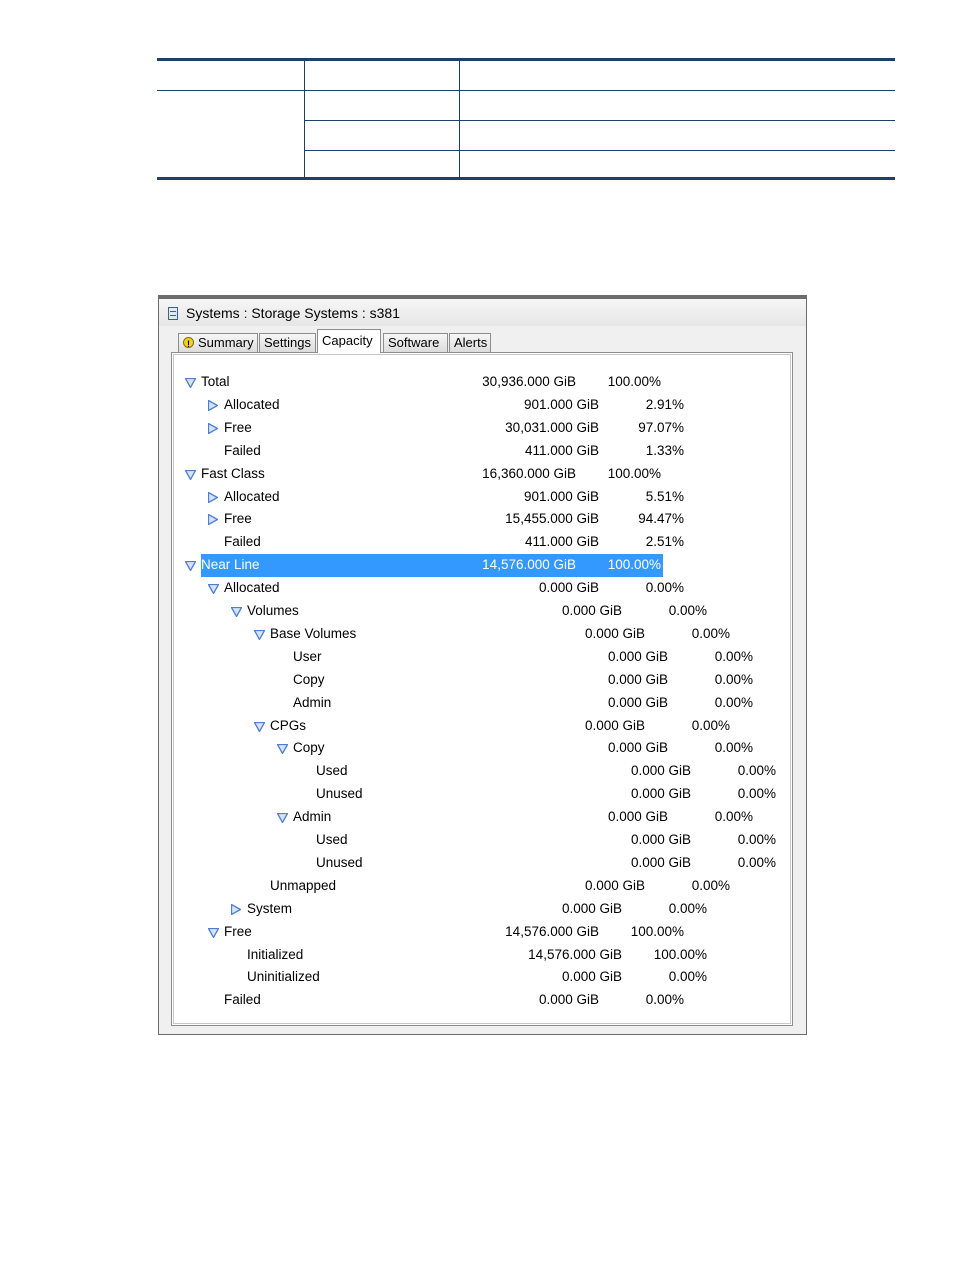 This screenshot has height=1270, width=954. Describe the element at coordinates (474, 611) in the screenshot. I see `tree-row: Volumes 0.000 GiB 0.00%` at that location.